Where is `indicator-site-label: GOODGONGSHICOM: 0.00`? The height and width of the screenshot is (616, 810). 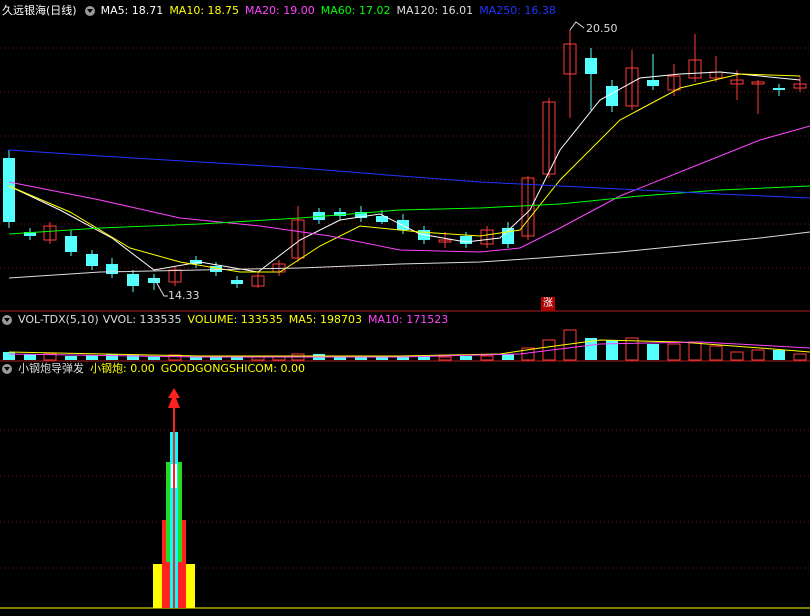 indicator-site-label: GOODGONGSHICOM: 0.00 is located at coordinates (232, 368).